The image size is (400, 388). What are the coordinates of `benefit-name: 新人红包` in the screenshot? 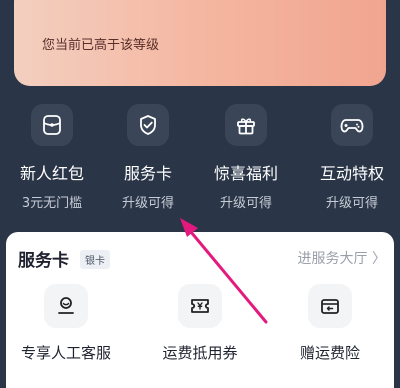 It's located at (51, 173).